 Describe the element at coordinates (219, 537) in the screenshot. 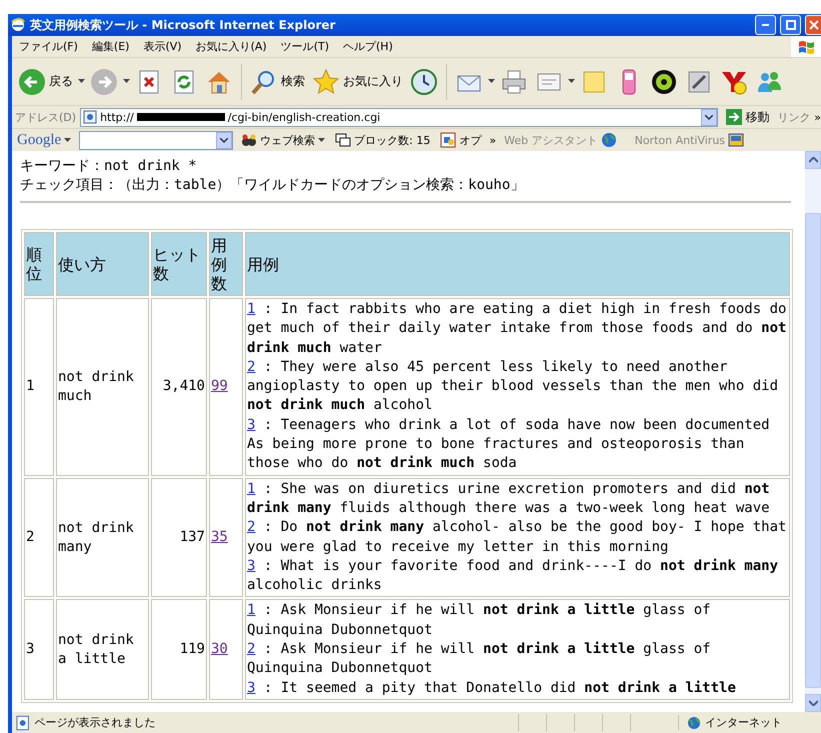

I see `count-link: 35` at that location.